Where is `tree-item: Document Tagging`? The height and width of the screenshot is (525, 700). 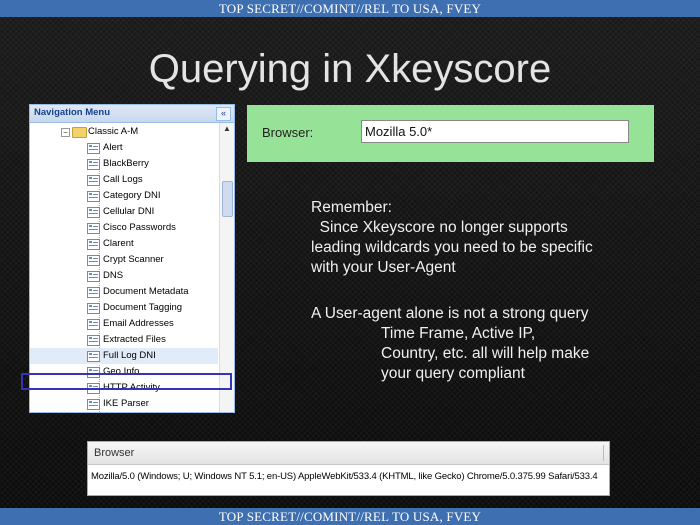 tree-item: Document Tagging is located at coordinates (124, 308).